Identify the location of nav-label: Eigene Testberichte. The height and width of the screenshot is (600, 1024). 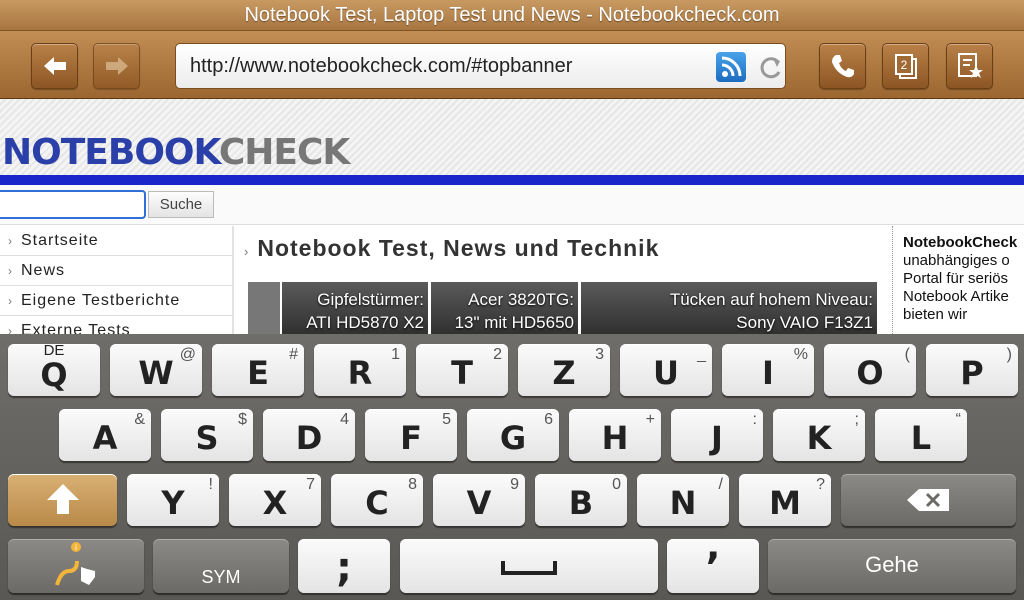
(101, 300).